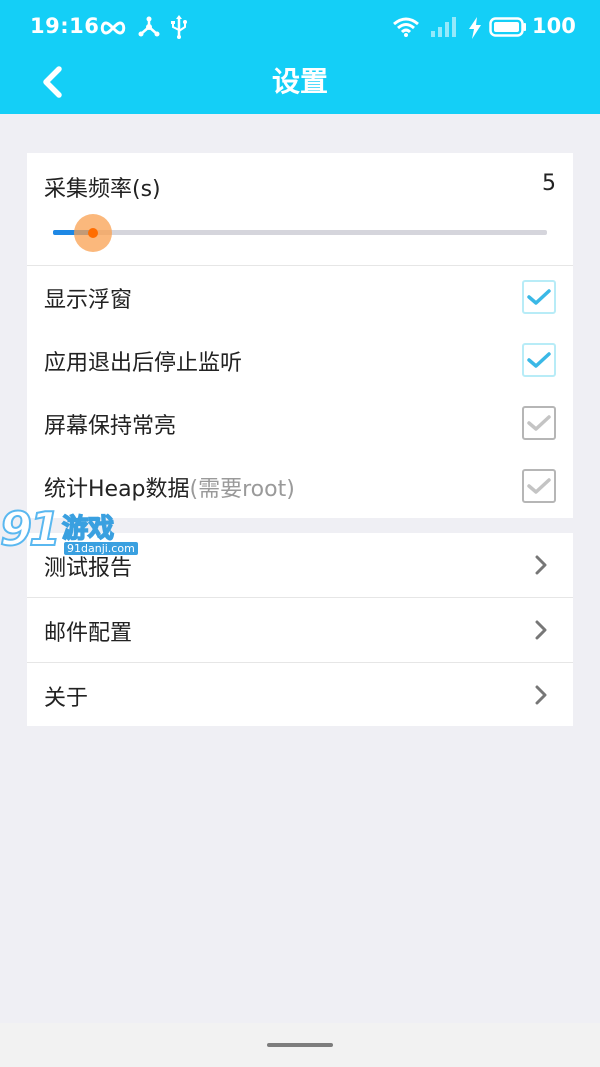 Image resolution: width=600 pixels, height=1067 pixels. What do you see at coordinates (65, 26) in the screenshot?
I see `status-time: 19:16` at bounding box center [65, 26].